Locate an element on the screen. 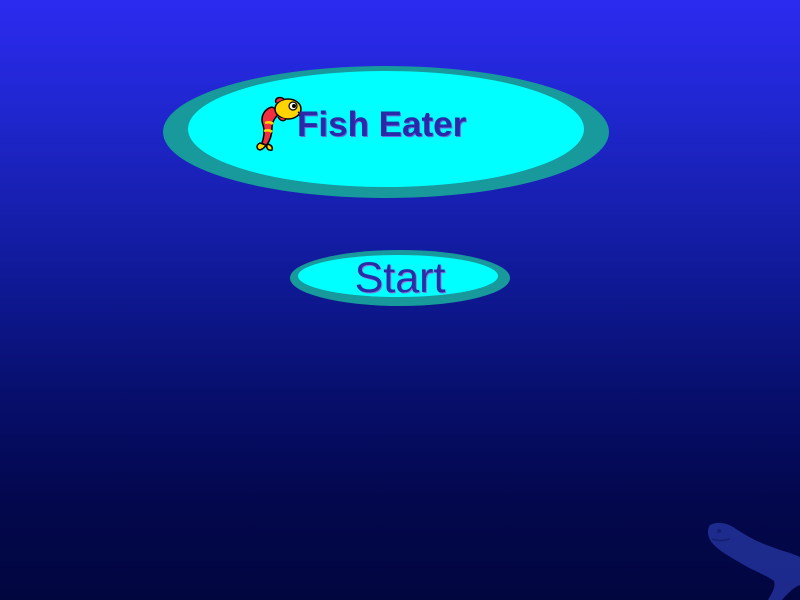  start-button-label: Start is located at coordinates (400, 278).